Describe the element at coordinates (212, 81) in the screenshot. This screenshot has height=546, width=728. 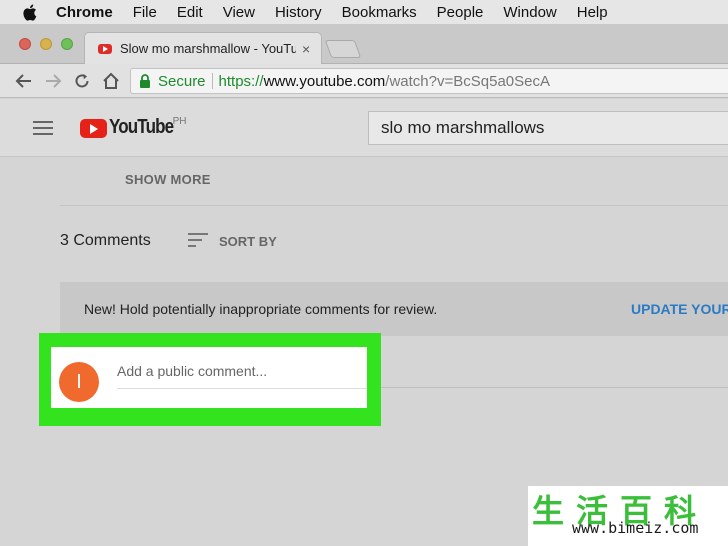
I see `omnibox-separator` at that location.